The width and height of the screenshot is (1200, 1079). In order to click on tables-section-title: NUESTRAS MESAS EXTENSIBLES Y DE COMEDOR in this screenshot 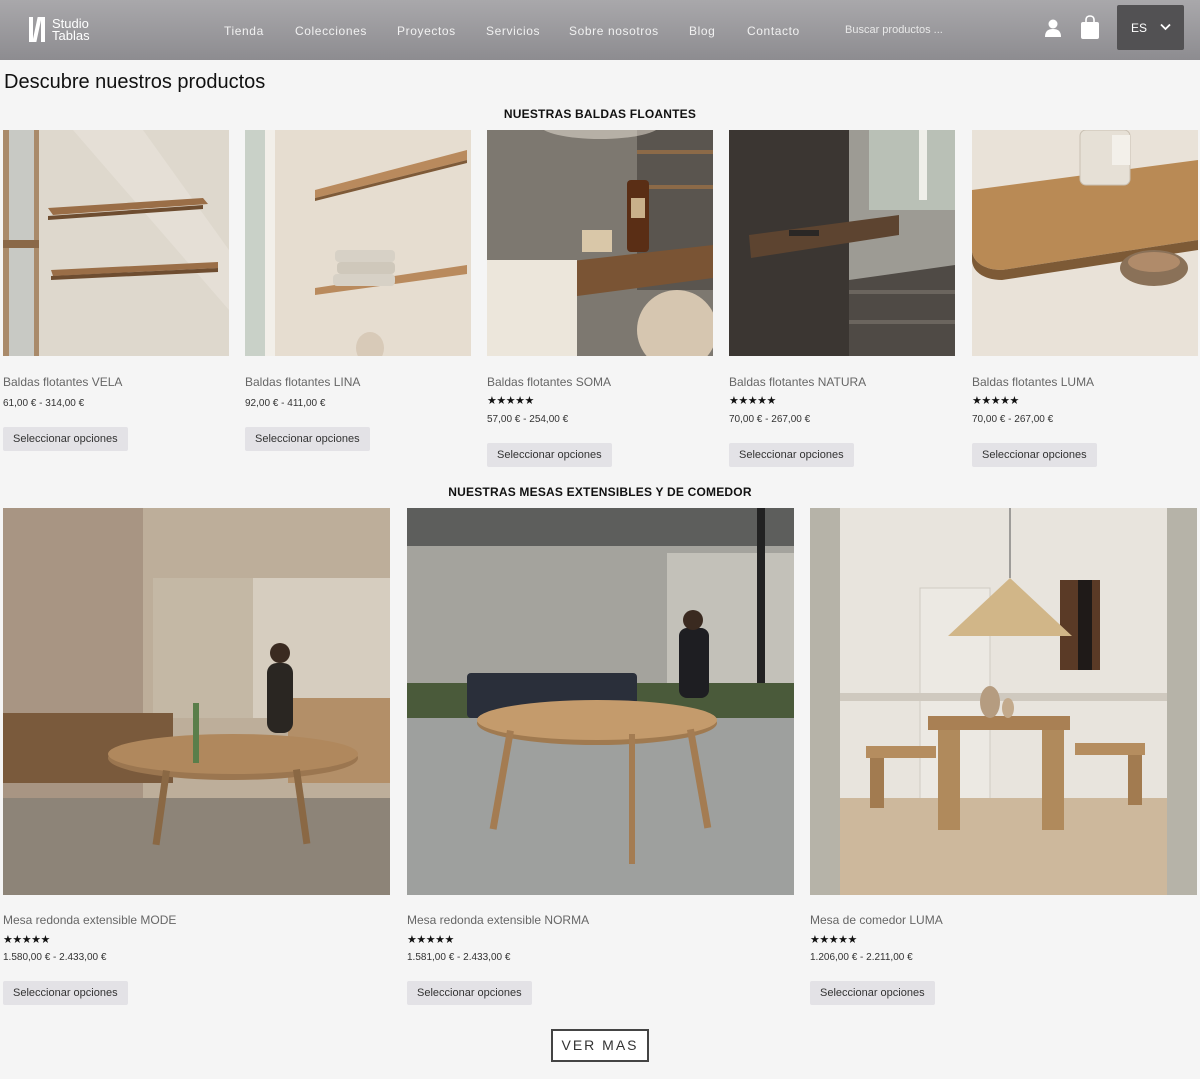, I will do `click(600, 492)`.